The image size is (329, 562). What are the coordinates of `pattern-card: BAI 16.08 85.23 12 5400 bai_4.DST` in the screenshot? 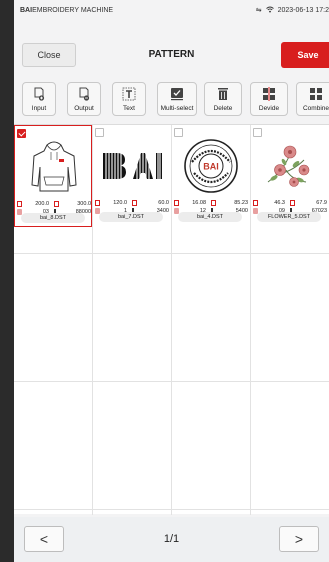 It's located at (211, 176).